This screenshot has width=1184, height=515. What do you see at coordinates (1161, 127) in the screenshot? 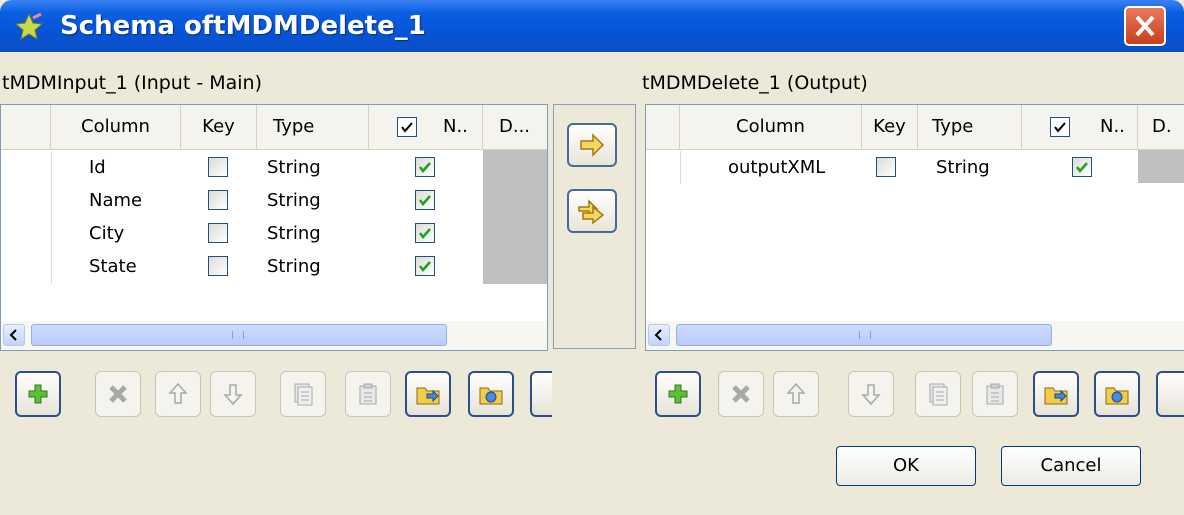
I see `header-default: D.` at bounding box center [1161, 127].